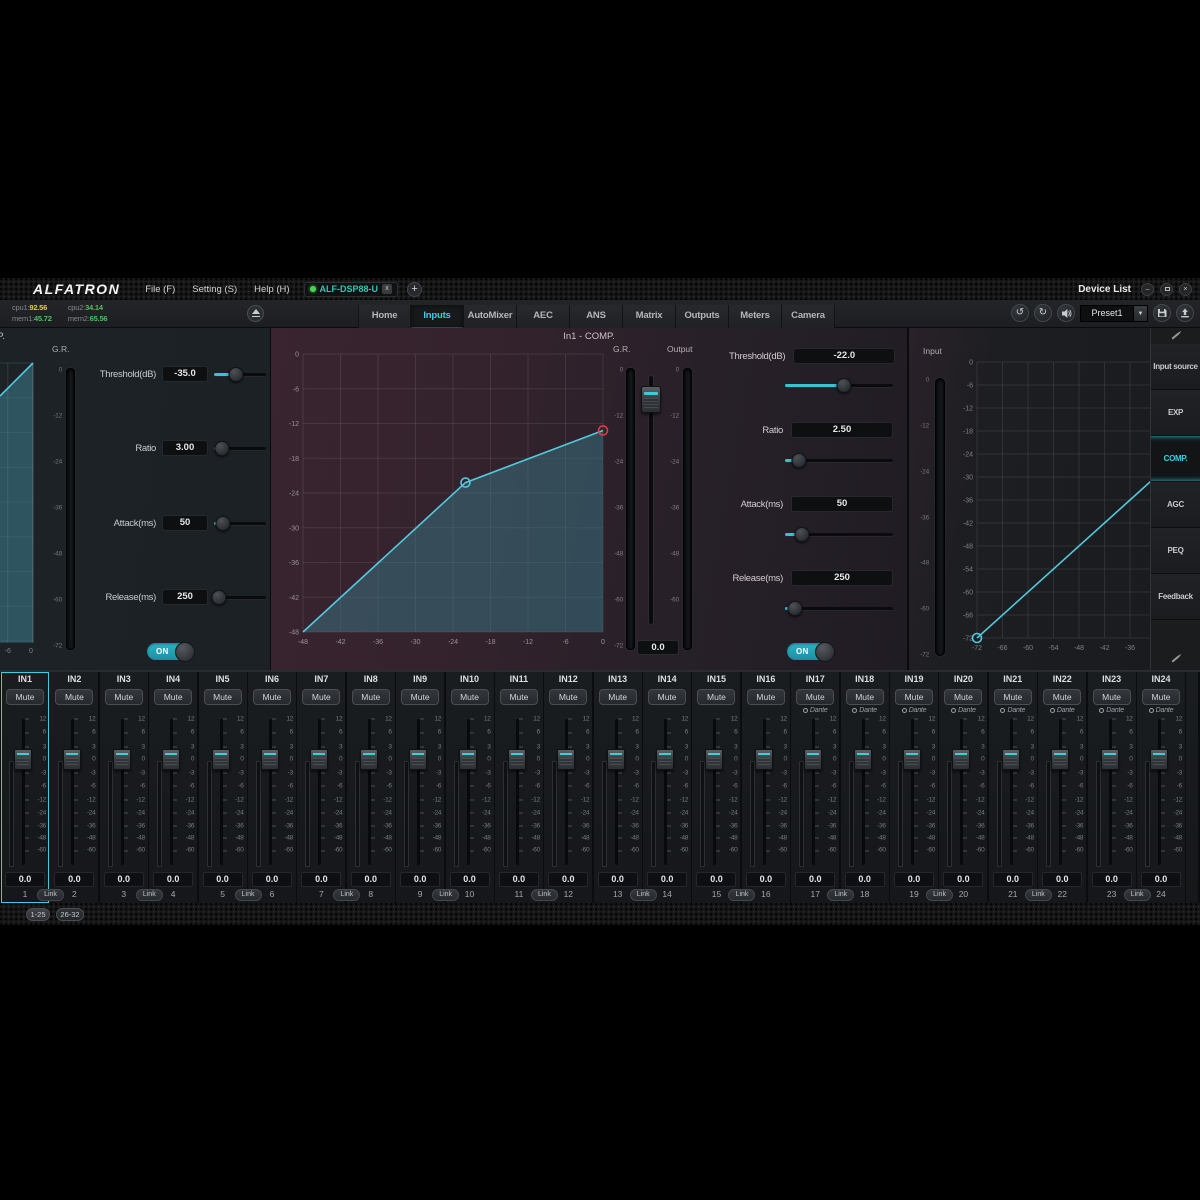 The image size is (1200, 1200). Describe the element at coordinates (469, 787) in the screenshot. I see `channel-strip-in10: IN10 Mute 12 6 3 0 -3 -6 -12 -24 -36 -48 -60 0.0 10` at that location.